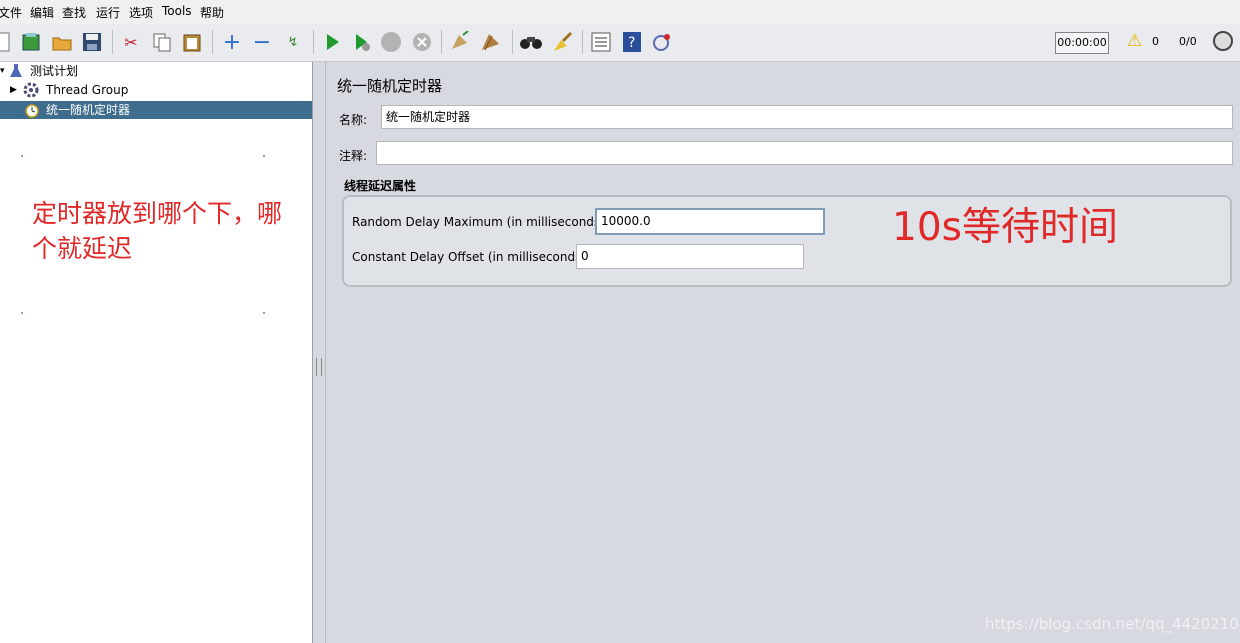 The image size is (1240, 643). Describe the element at coordinates (62, 42) in the screenshot. I see `open-icon` at that location.